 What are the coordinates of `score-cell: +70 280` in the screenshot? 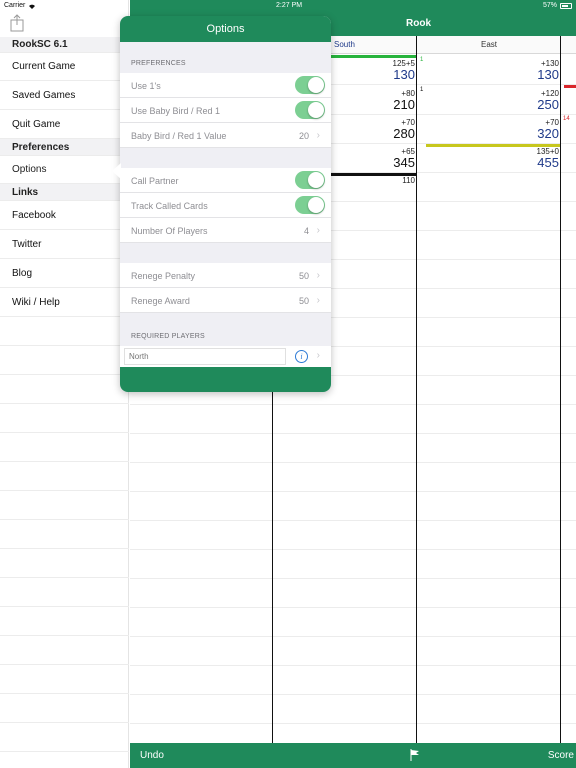 It's located at (372, 129).